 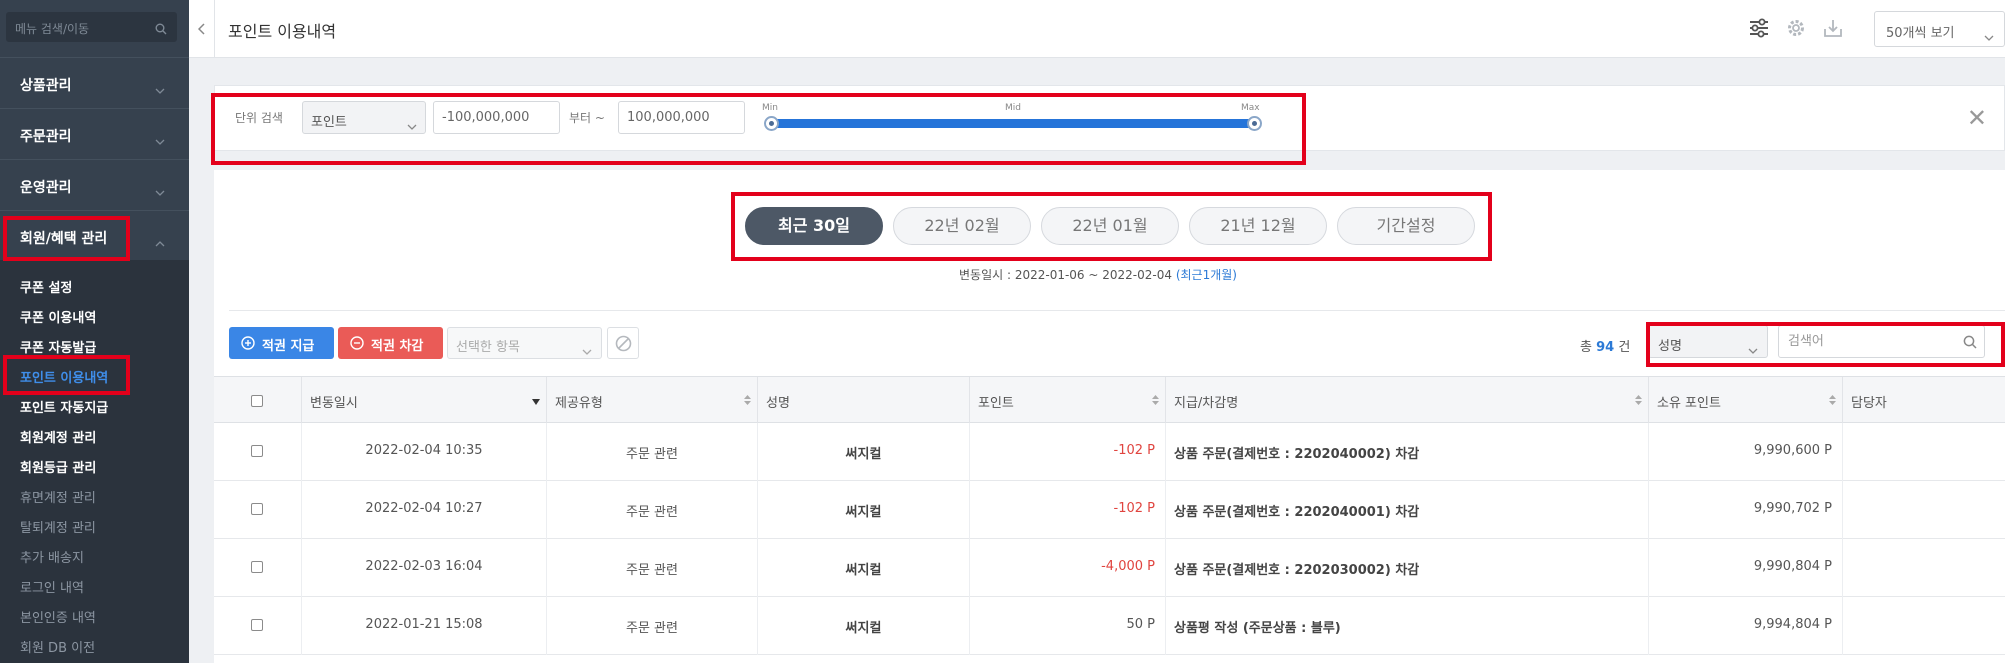 I want to click on column-header-date: 변동일시, so click(x=423, y=400).